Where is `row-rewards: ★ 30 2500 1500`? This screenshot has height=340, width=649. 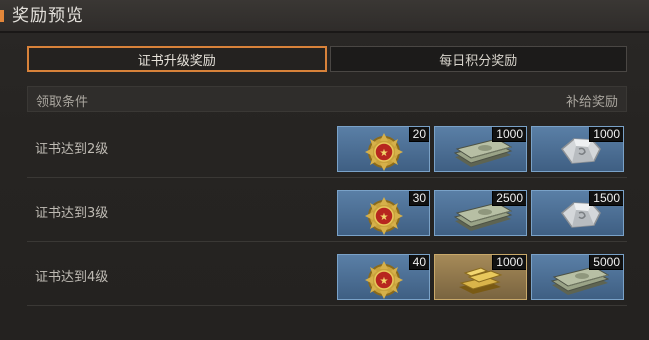
row-rewards: ★ 30 2500 1500 is located at coordinates (480, 213).